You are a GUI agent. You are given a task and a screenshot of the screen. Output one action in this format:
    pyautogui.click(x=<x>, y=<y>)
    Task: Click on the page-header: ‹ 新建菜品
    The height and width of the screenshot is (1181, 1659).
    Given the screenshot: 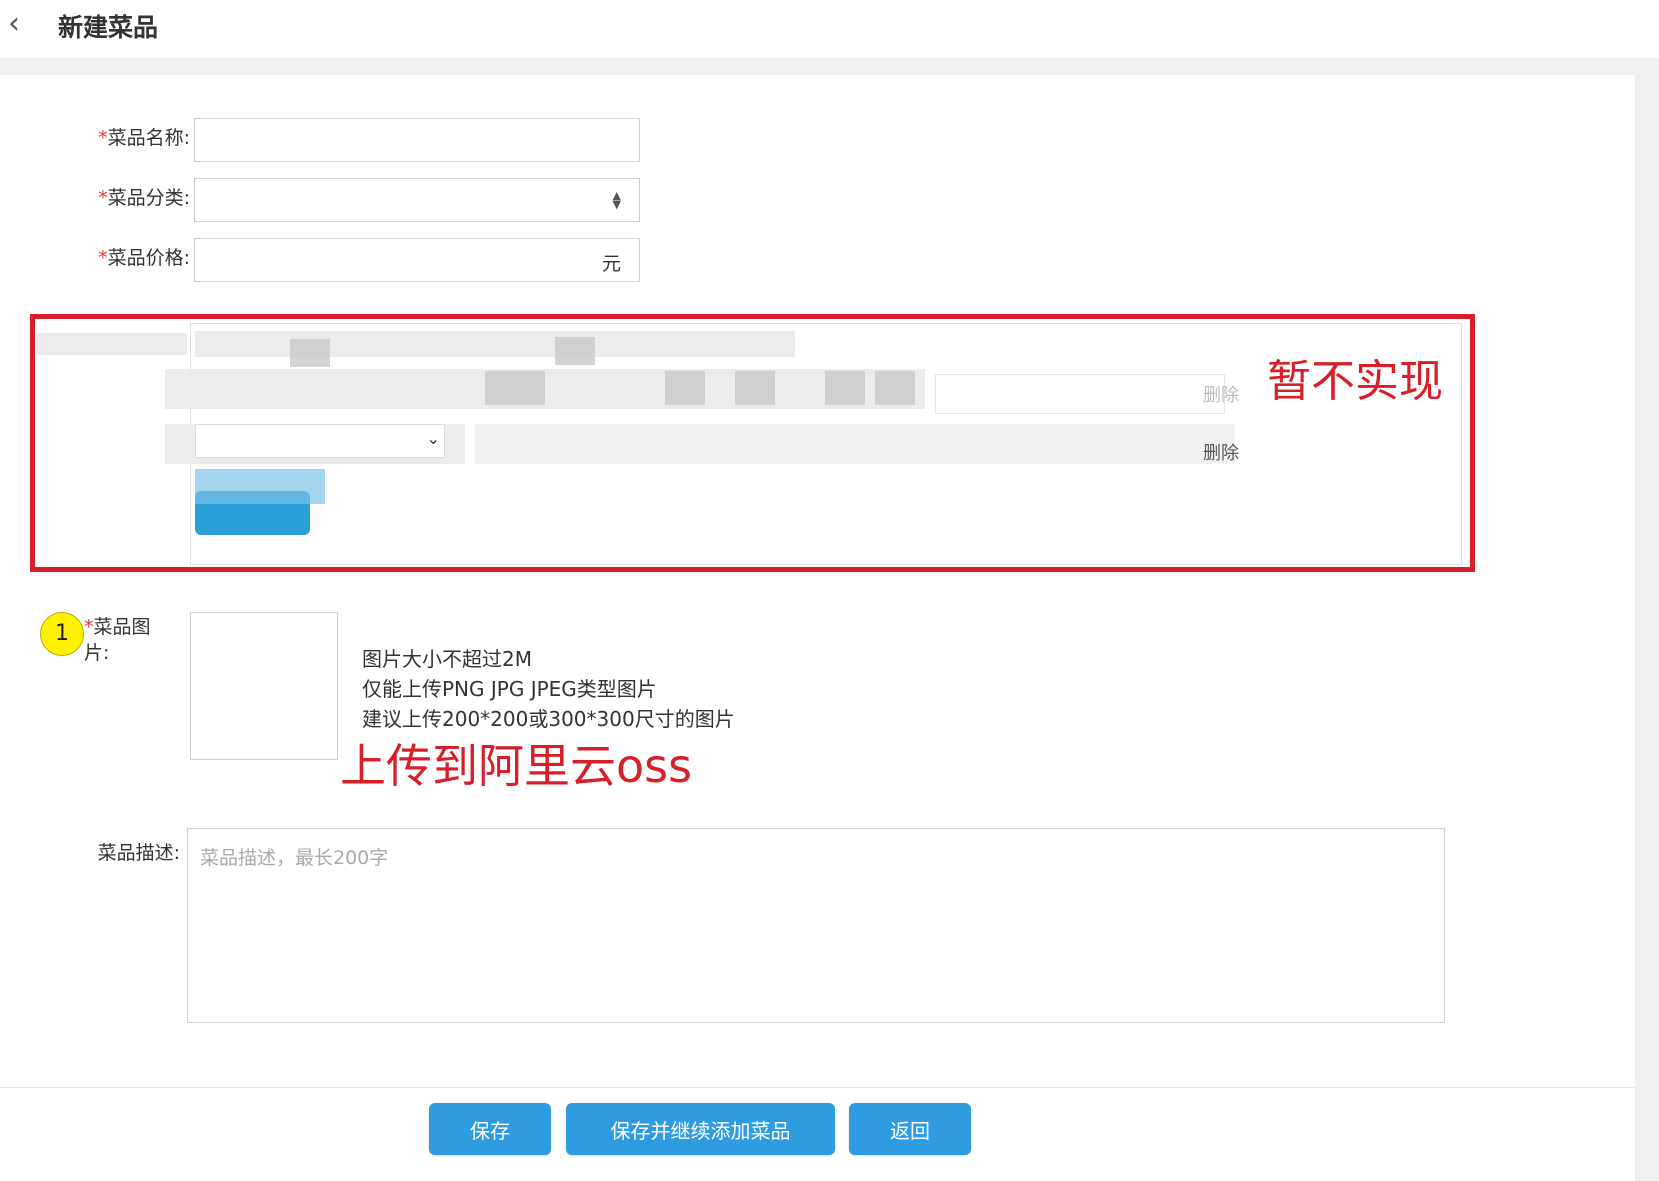 What is the action you would take?
    pyautogui.click(x=829, y=29)
    